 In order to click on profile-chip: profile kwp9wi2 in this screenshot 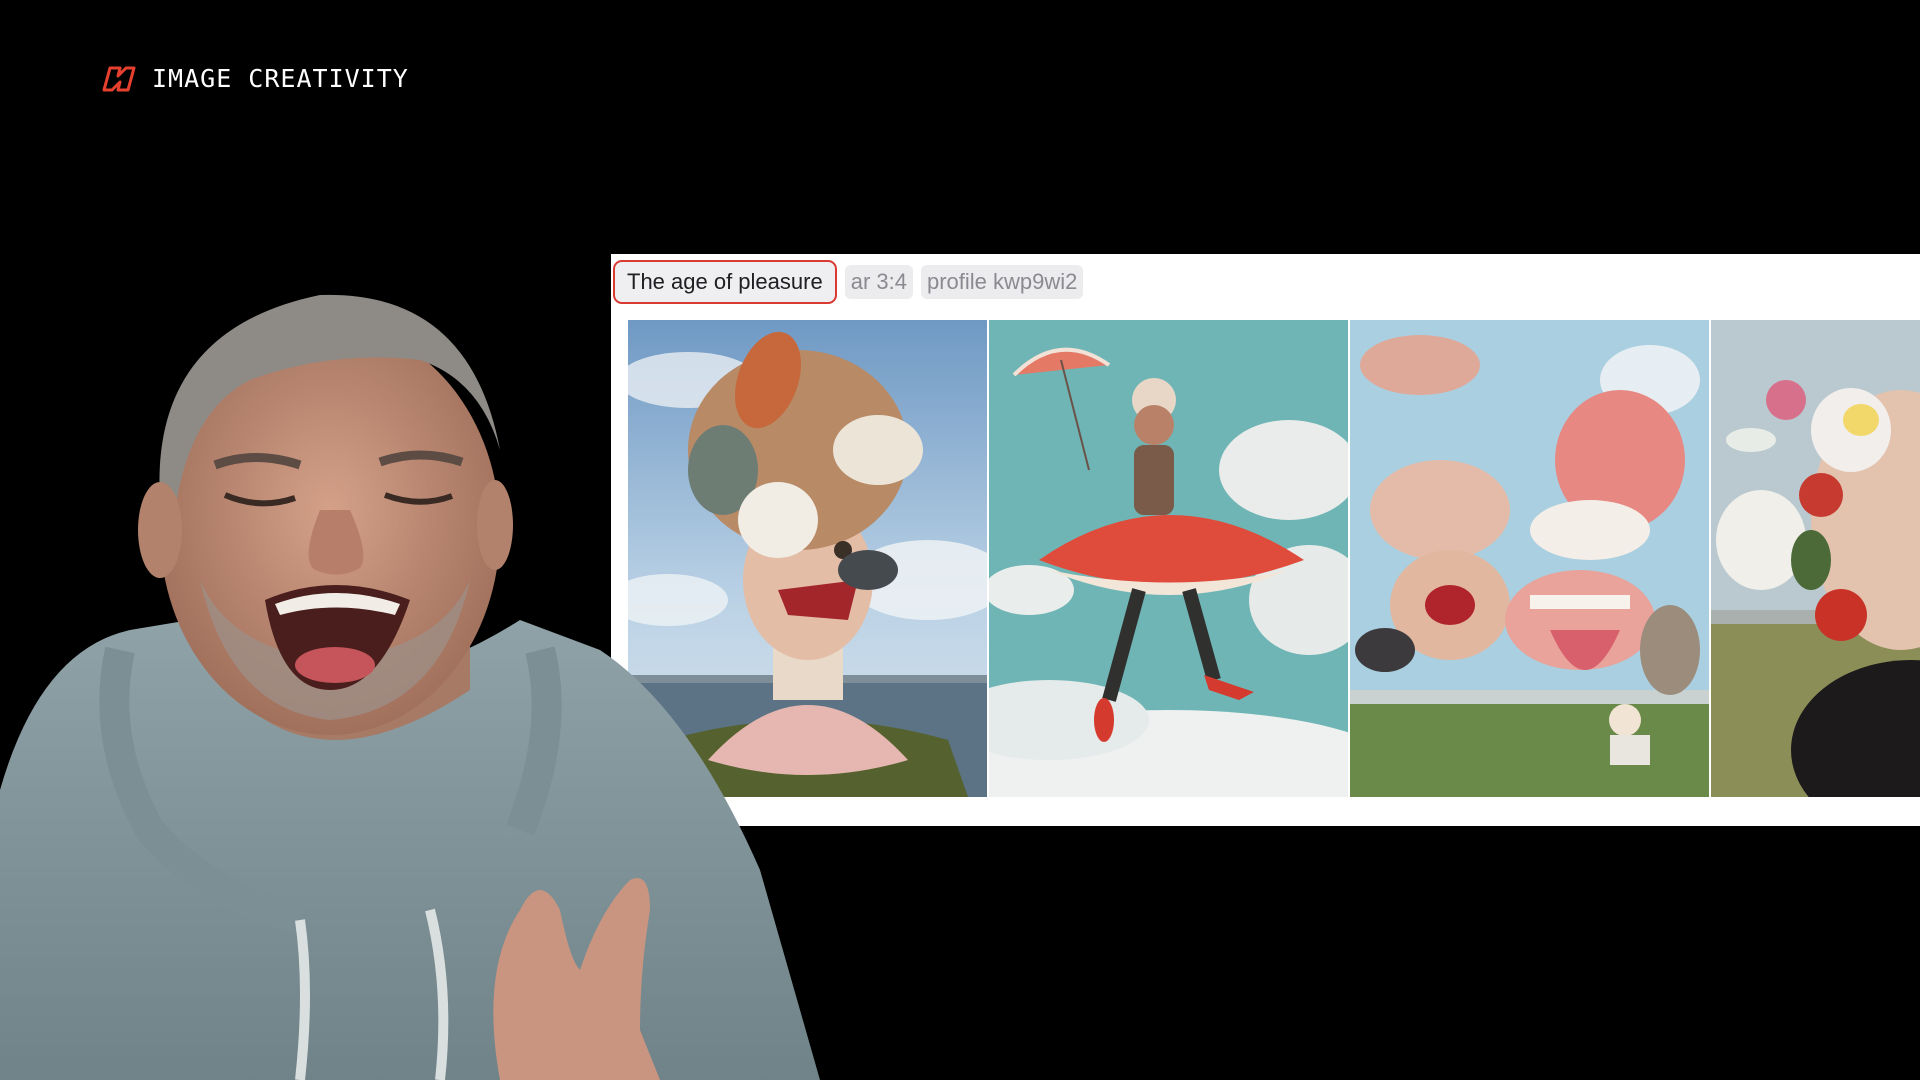, I will do `click(1002, 282)`.